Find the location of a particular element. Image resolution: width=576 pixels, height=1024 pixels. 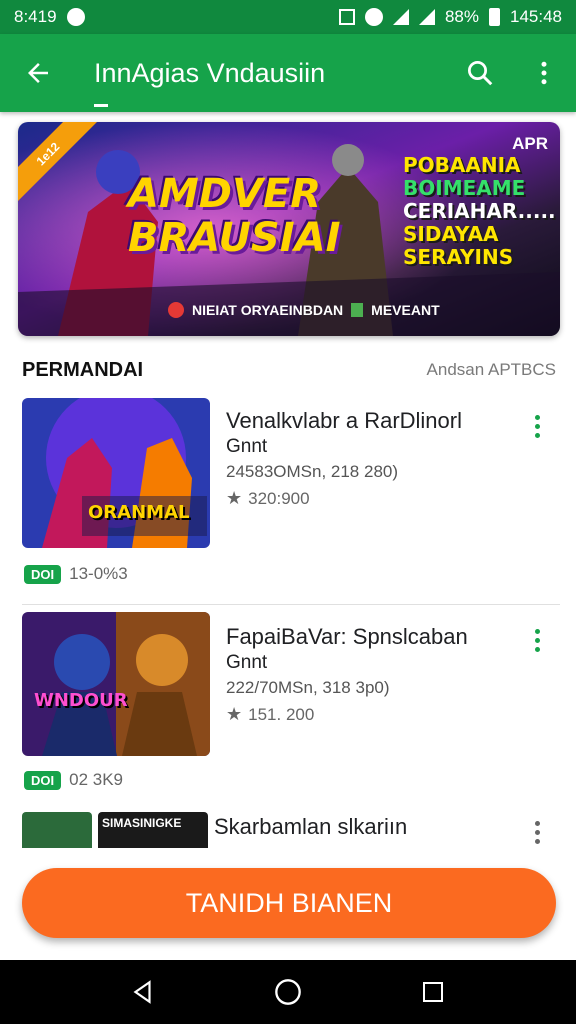

banner-title: AMDVER BRAUSIAI is located at coordinates (234, 216).